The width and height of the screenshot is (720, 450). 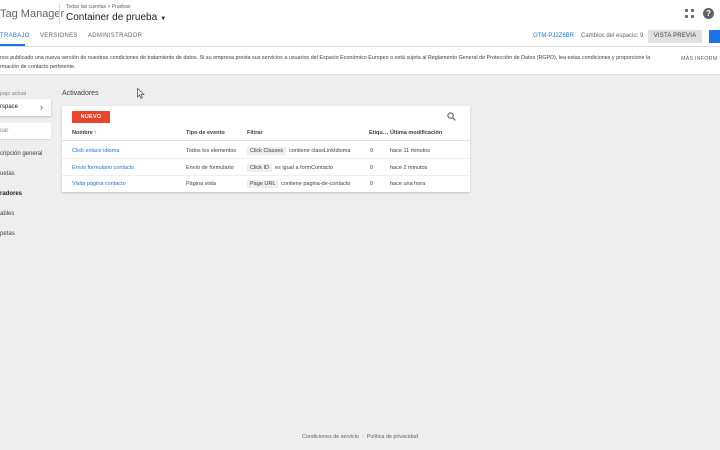 What do you see at coordinates (330, 437) in the screenshot?
I see `terms-link: Condiciones de servicio` at bounding box center [330, 437].